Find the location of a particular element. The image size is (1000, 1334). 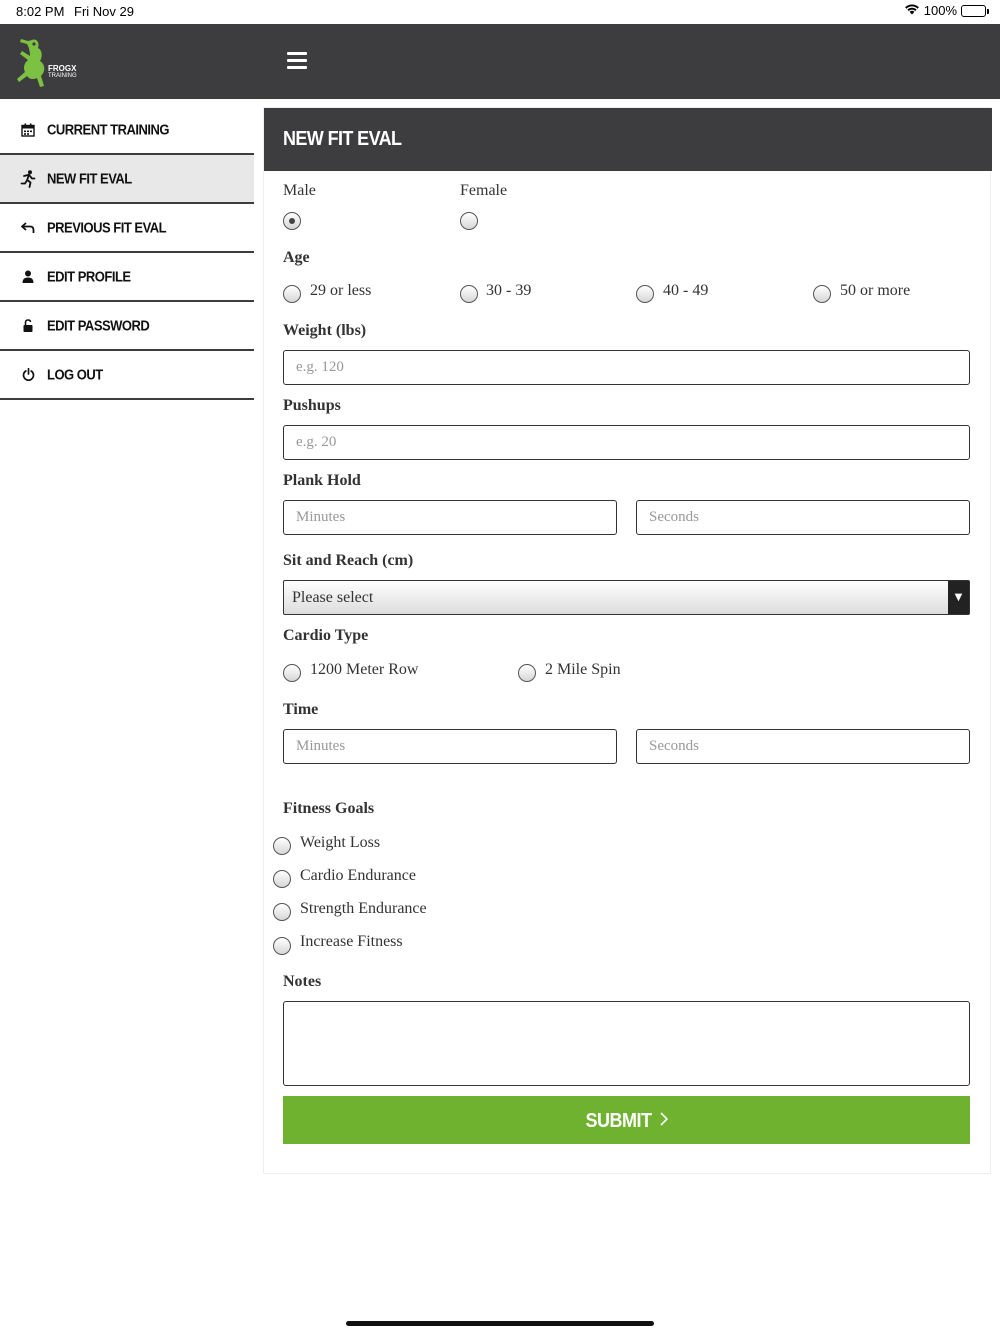

plank-hold-label: Plank Hold is located at coordinates (322, 480).